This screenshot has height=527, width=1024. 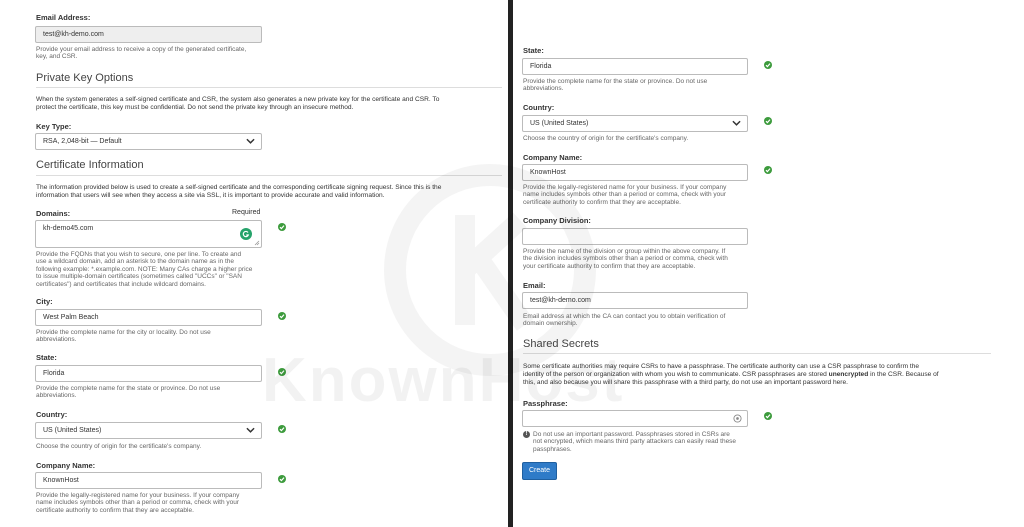 I want to click on private-key-heading: Private Key Options, so click(x=85, y=78).